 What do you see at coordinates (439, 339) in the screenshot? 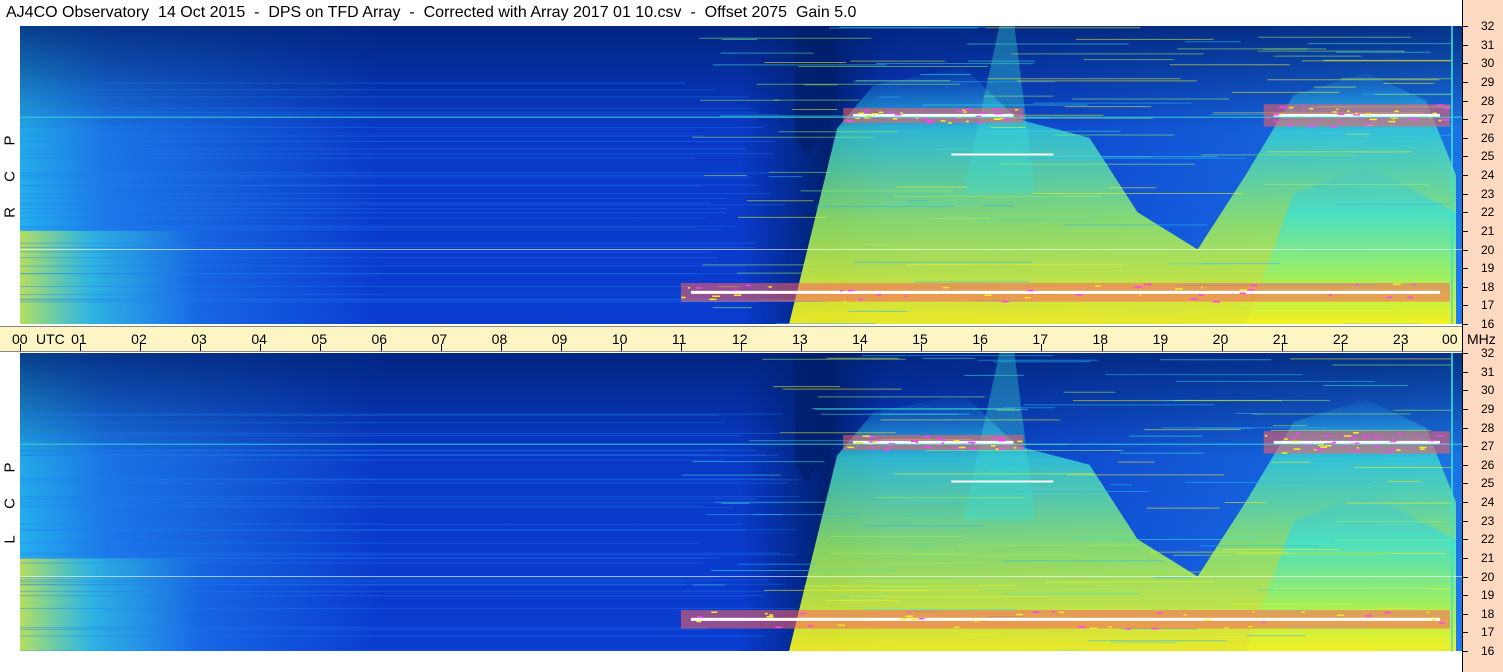
I see `time-label: 07` at bounding box center [439, 339].